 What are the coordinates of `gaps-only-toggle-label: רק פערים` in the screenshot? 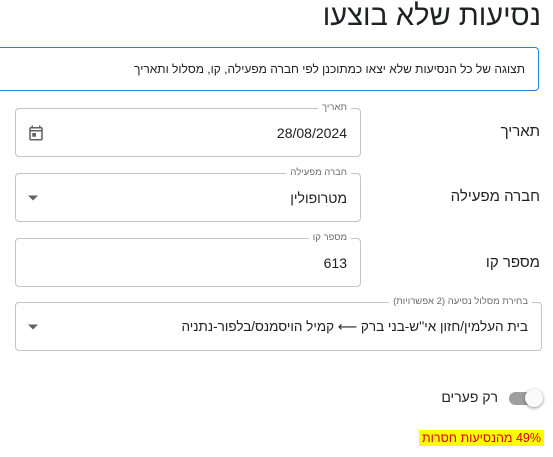 It's located at (469, 397).